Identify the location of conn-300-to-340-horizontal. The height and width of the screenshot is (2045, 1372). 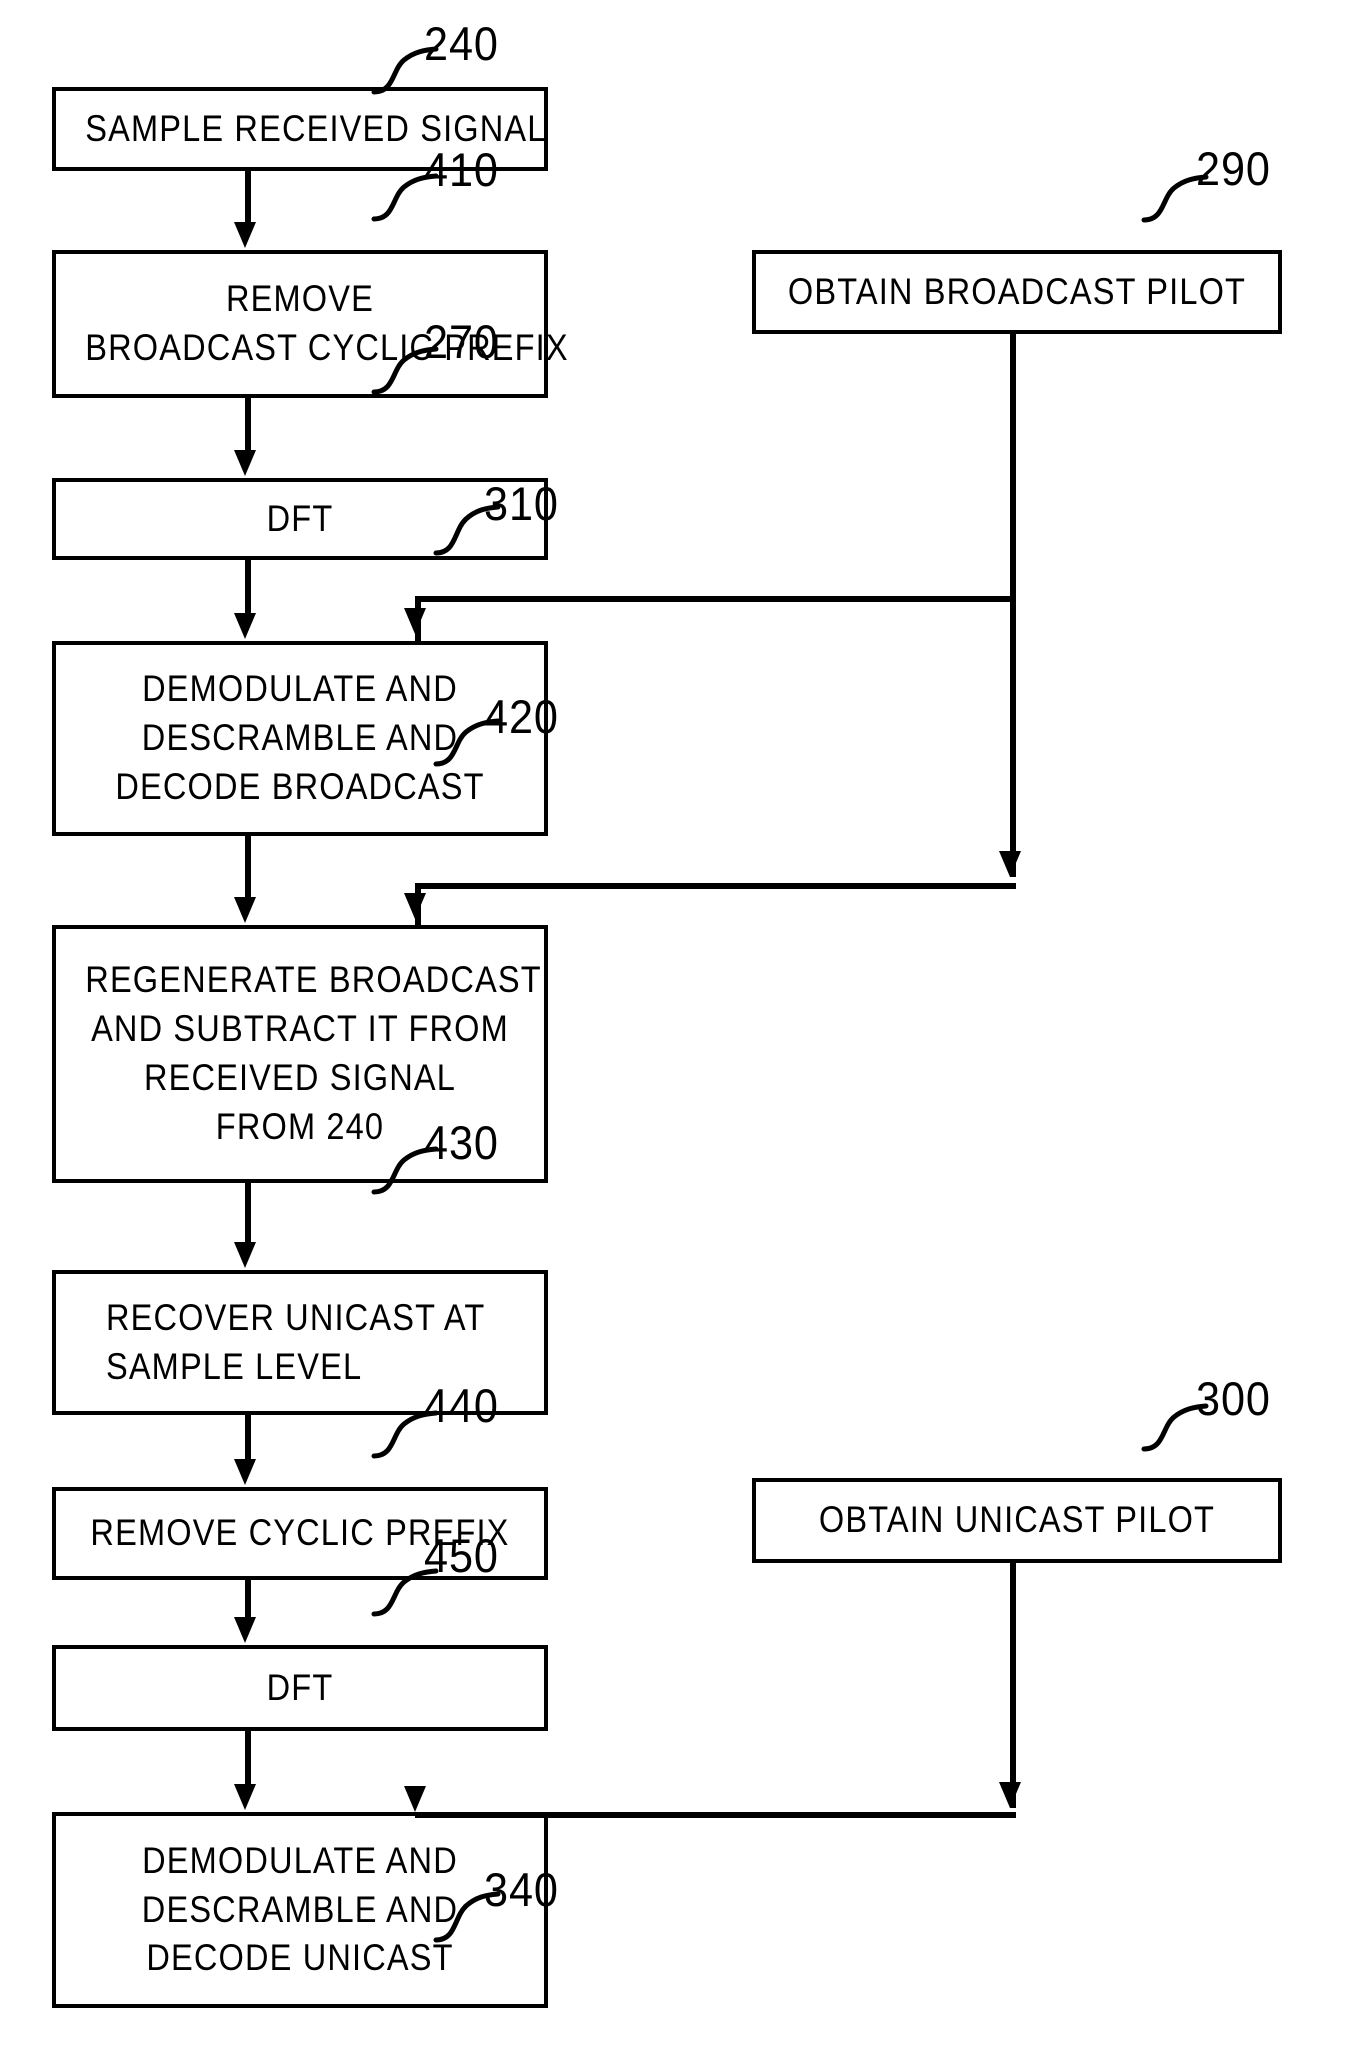
(715, 1815).